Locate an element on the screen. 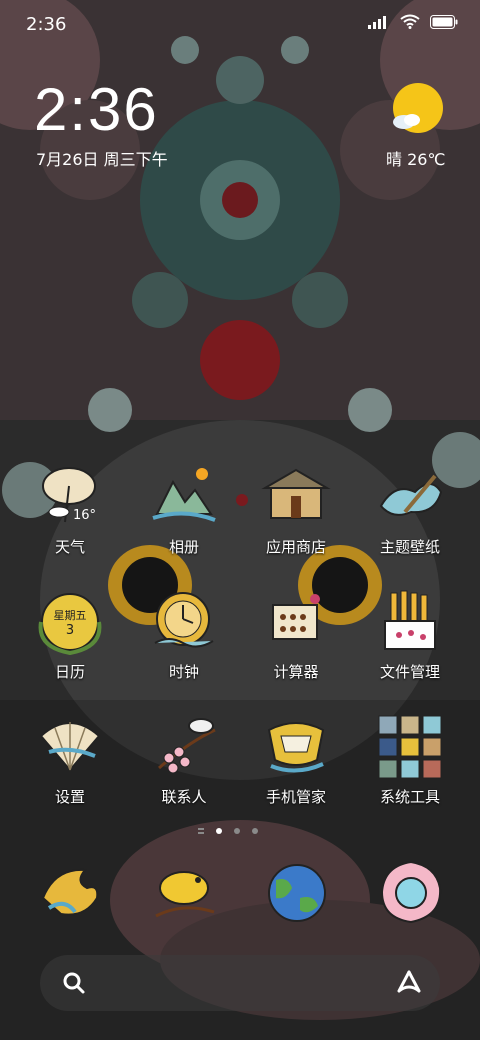 Image resolution: width=480 pixels, height=1040 pixels. contacts-icon is located at coordinates (187, 746).